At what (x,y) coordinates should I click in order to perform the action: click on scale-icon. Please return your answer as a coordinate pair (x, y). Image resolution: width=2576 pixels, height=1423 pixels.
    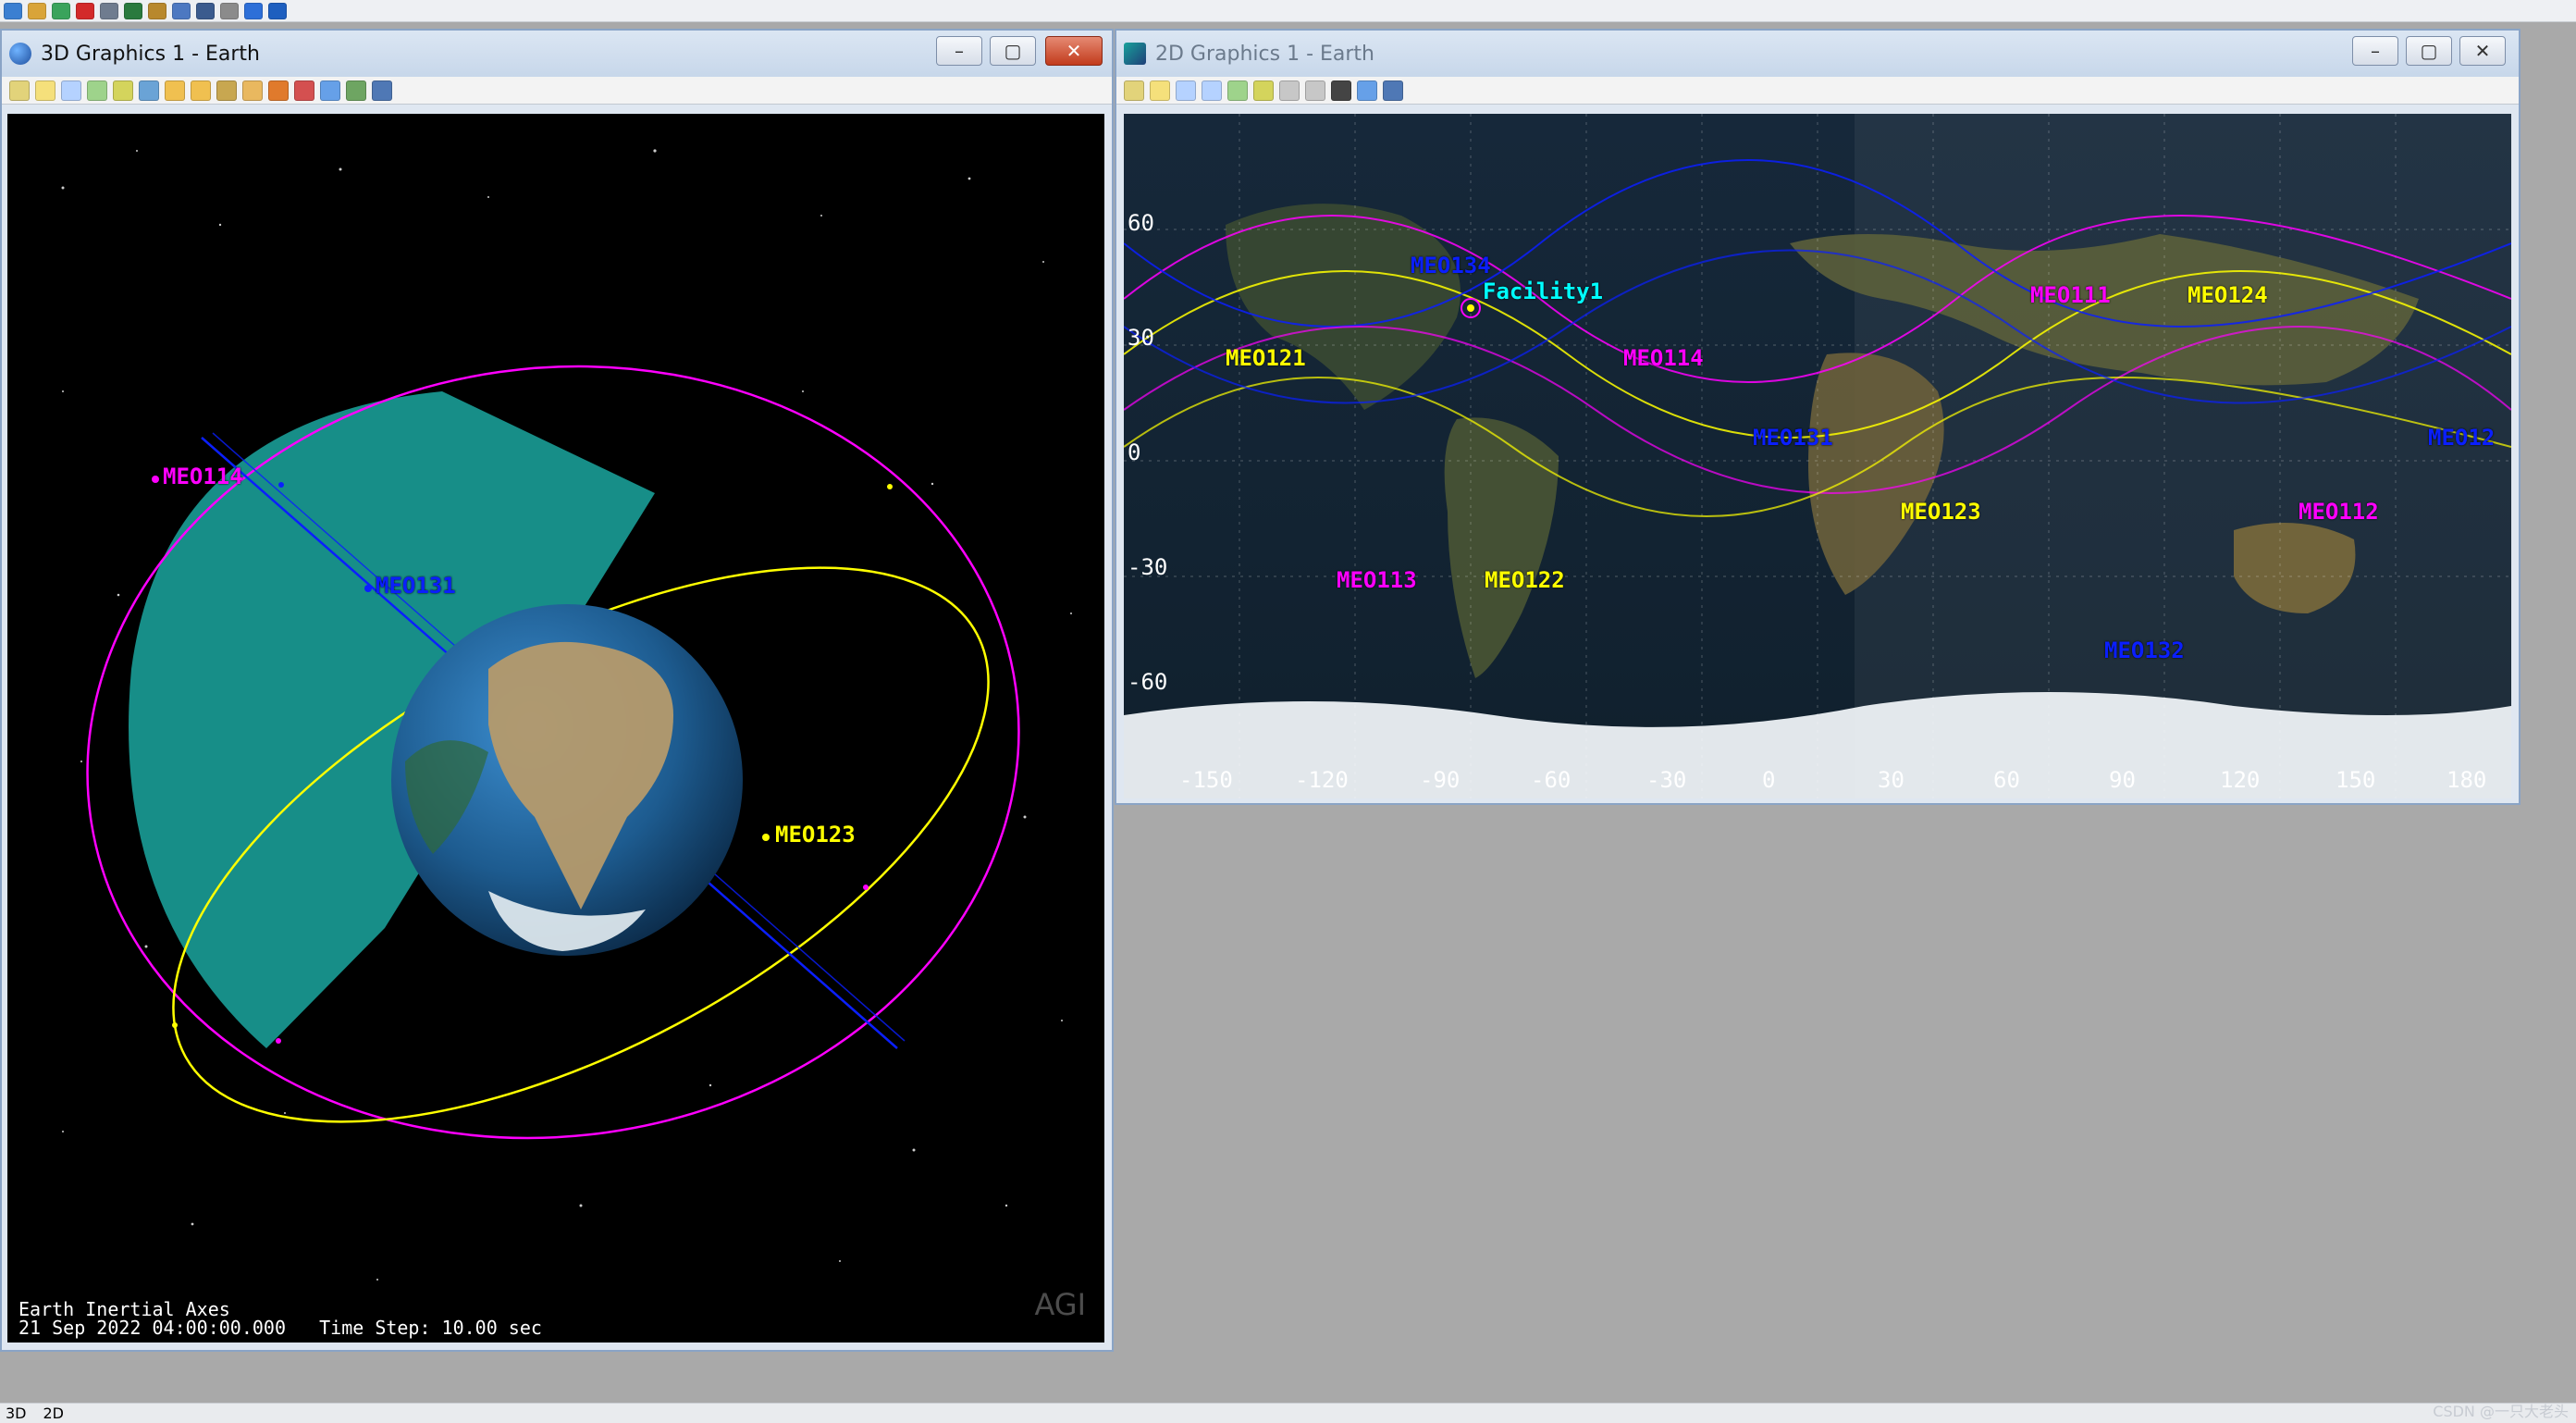
    Looking at the image, I should click on (1315, 90).